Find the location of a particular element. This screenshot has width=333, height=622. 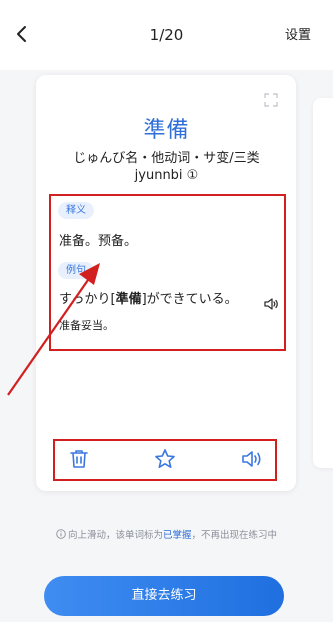

swipe-hint: 向上滑动，该单词标为已掌握，不再出现在练习中 is located at coordinates (166, 534).